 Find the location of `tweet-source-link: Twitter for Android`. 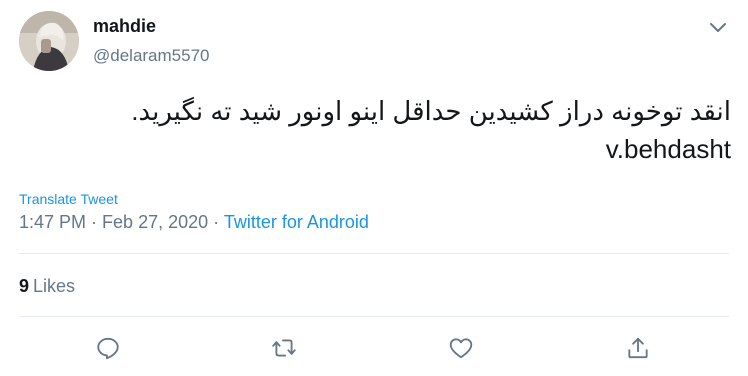

tweet-source-link: Twitter for Android is located at coordinates (296, 222).